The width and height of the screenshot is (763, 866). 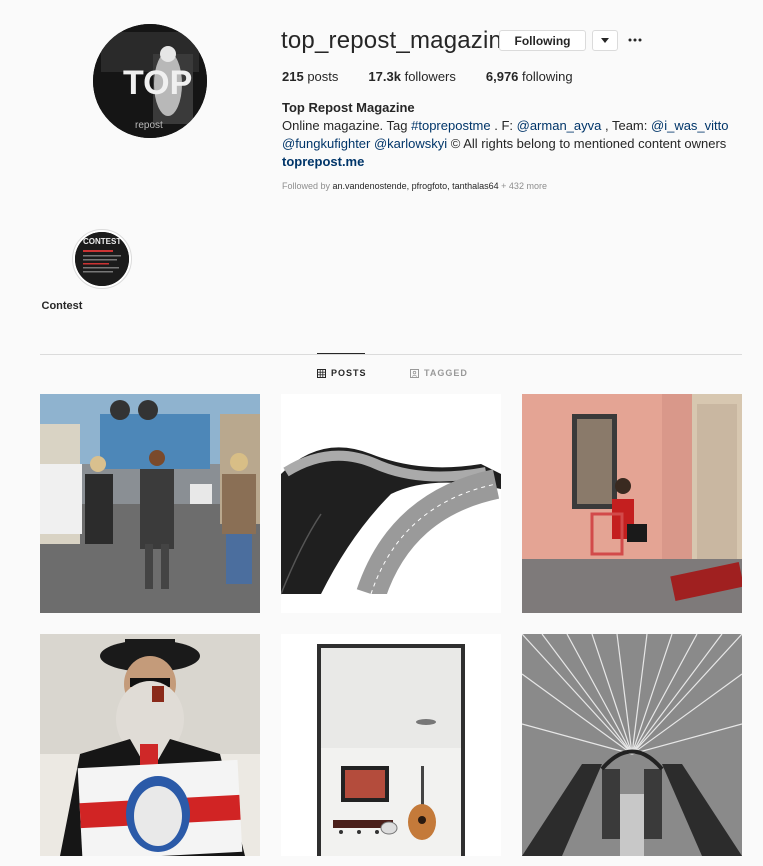 I want to click on followers-count-value: 17.3k, so click(x=384, y=76).